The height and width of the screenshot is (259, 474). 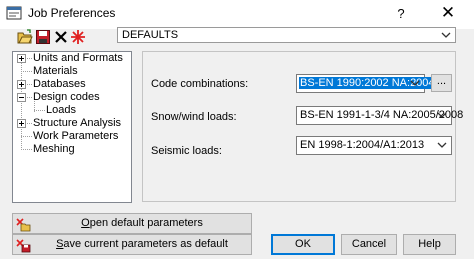 I want to click on tree-item-databases: Databases, so click(x=59, y=84).